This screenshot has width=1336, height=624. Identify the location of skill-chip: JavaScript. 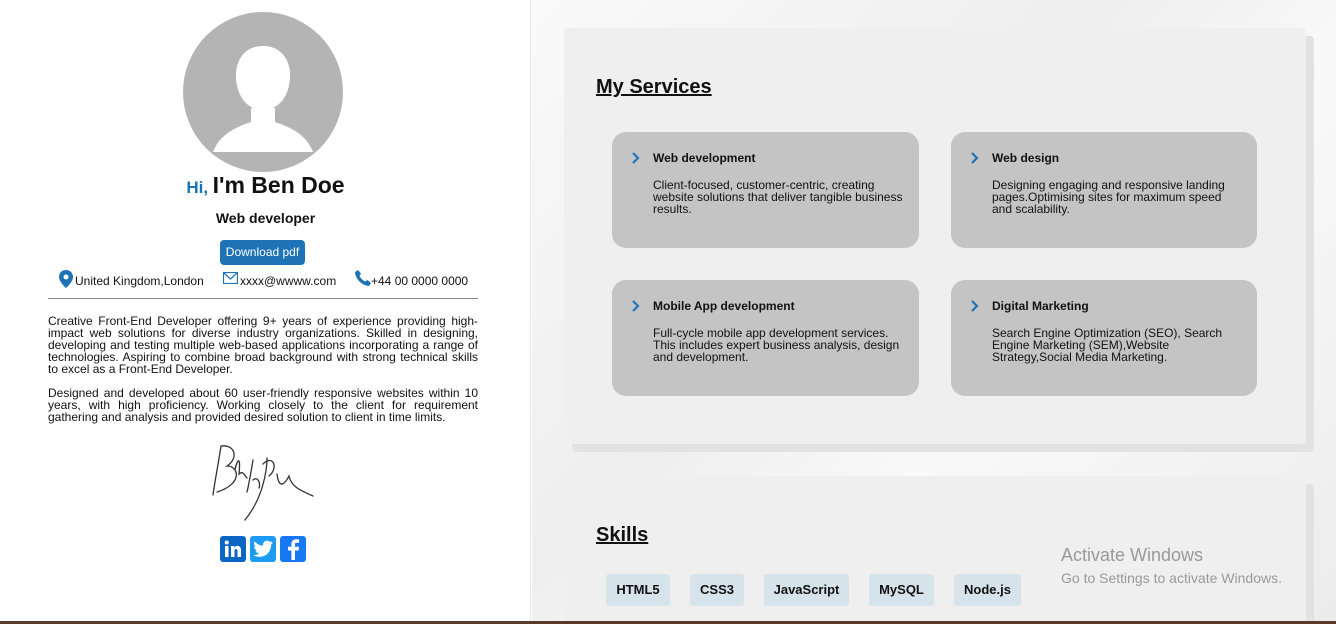
(806, 590).